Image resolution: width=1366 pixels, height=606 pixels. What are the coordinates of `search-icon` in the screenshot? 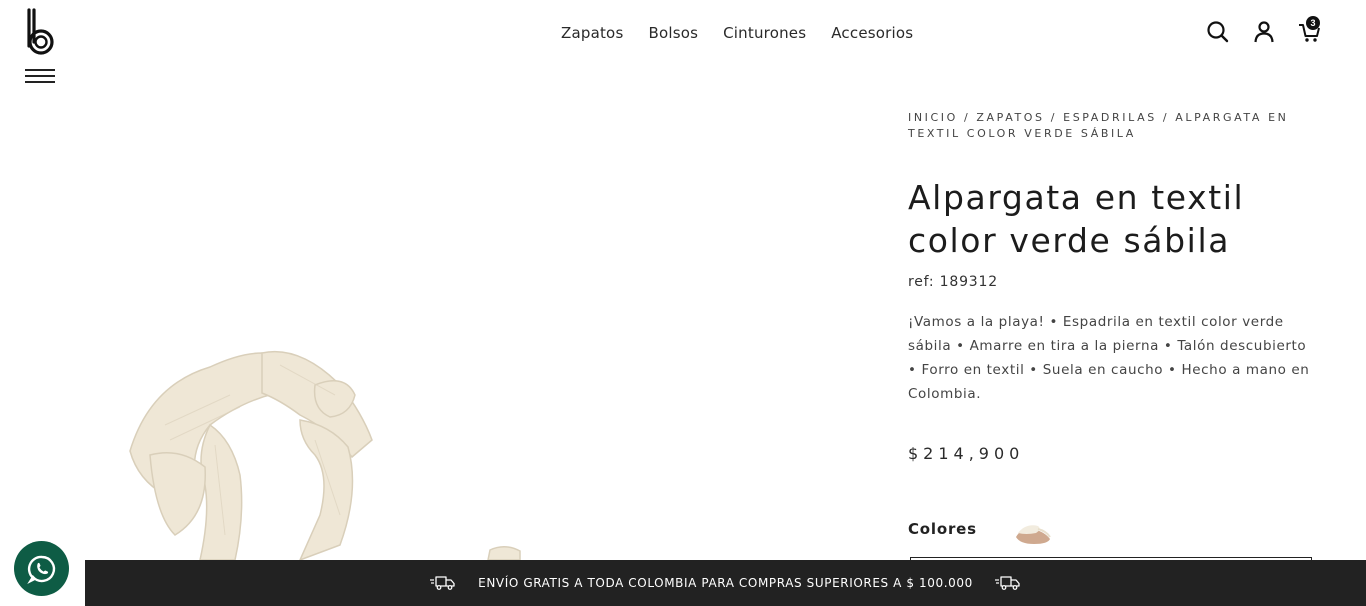 It's located at (1218, 31).